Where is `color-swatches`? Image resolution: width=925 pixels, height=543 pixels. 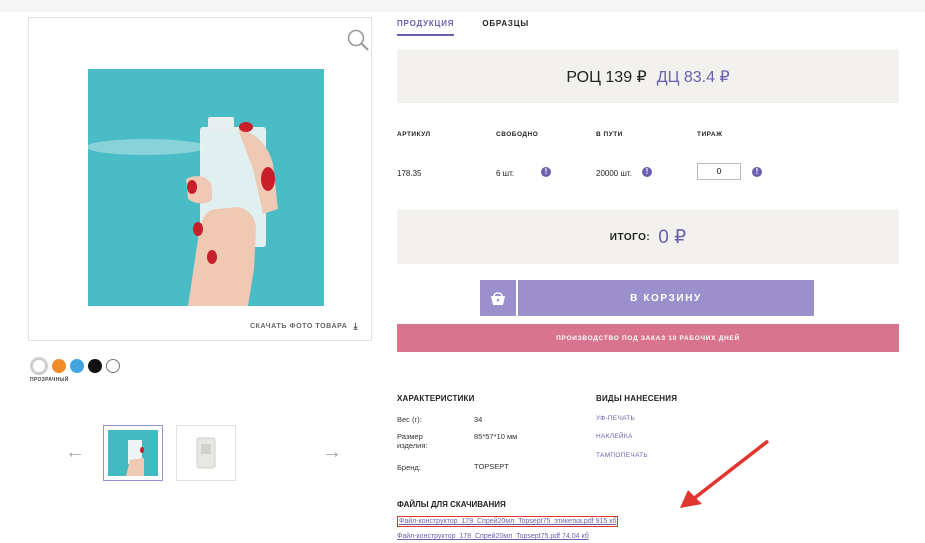
color-swatches is located at coordinates (75, 366).